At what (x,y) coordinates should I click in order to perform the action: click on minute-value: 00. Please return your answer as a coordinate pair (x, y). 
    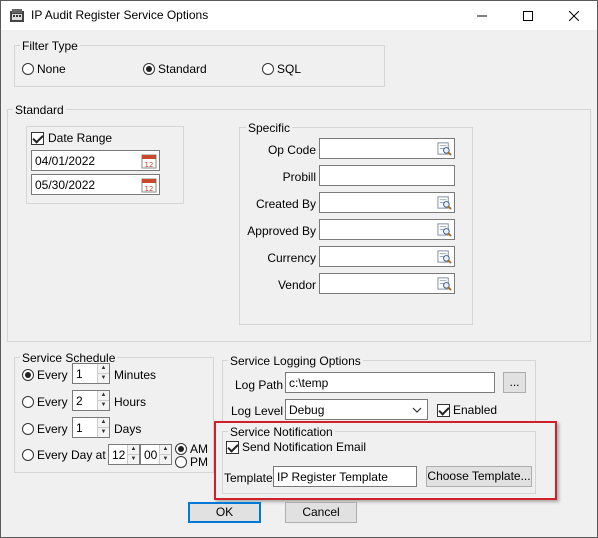
    Looking at the image, I should click on (151, 455).